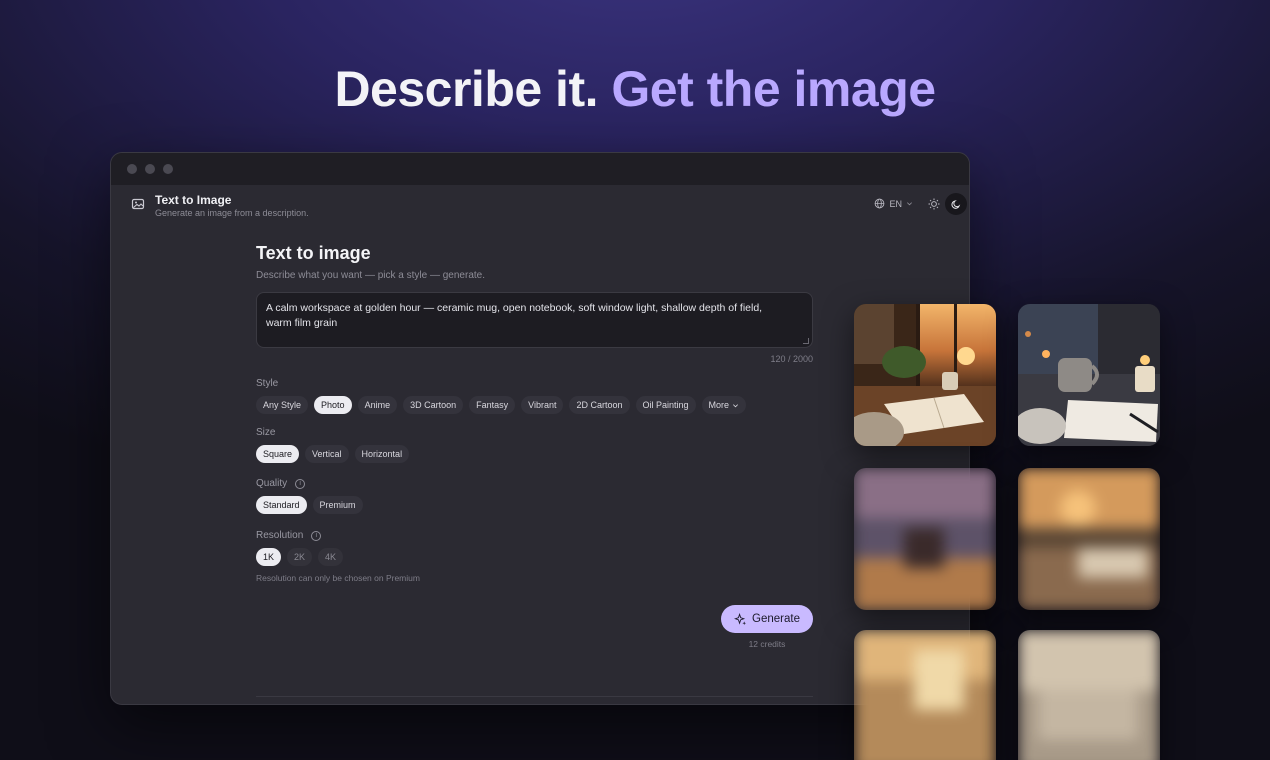 This screenshot has height=760, width=1270. What do you see at coordinates (333, 405) in the screenshot?
I see `style-photo: Photo` at bounding box center [333, 405].